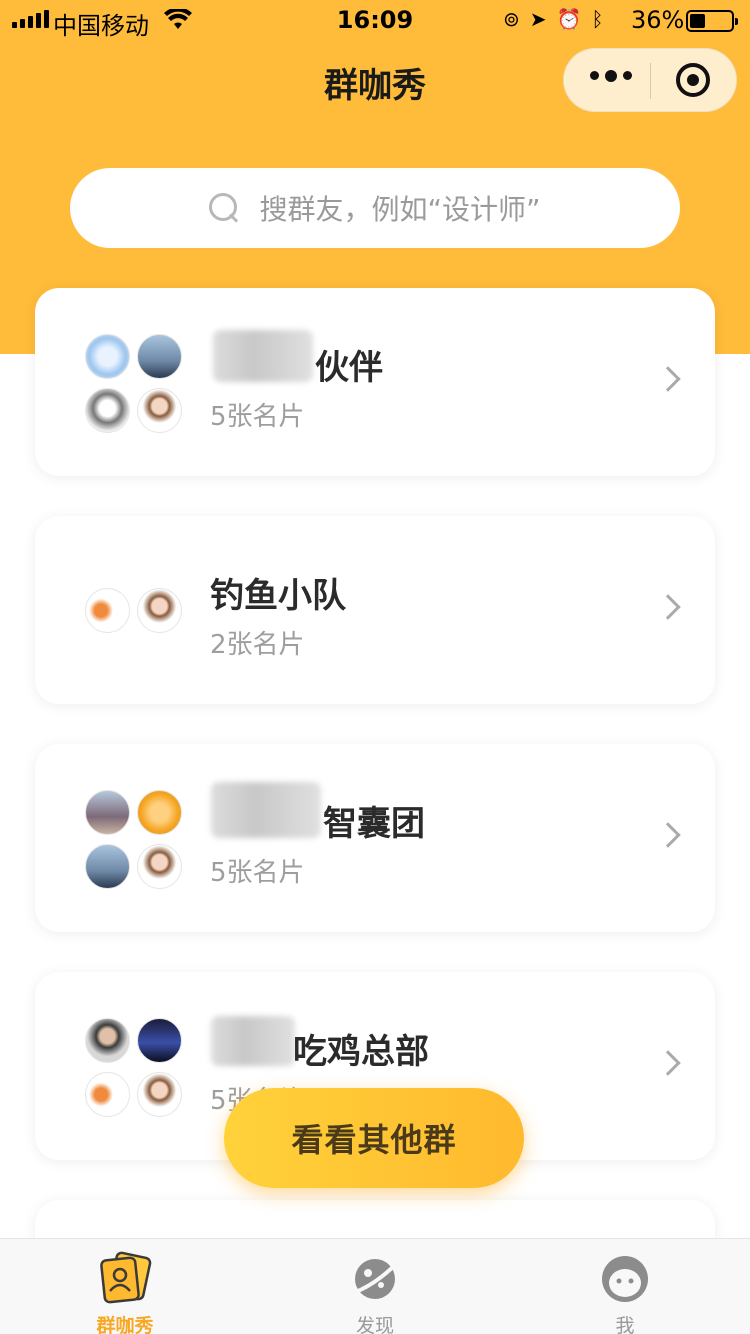  I want to click on card-count: 2张名片, so click(257, 645).